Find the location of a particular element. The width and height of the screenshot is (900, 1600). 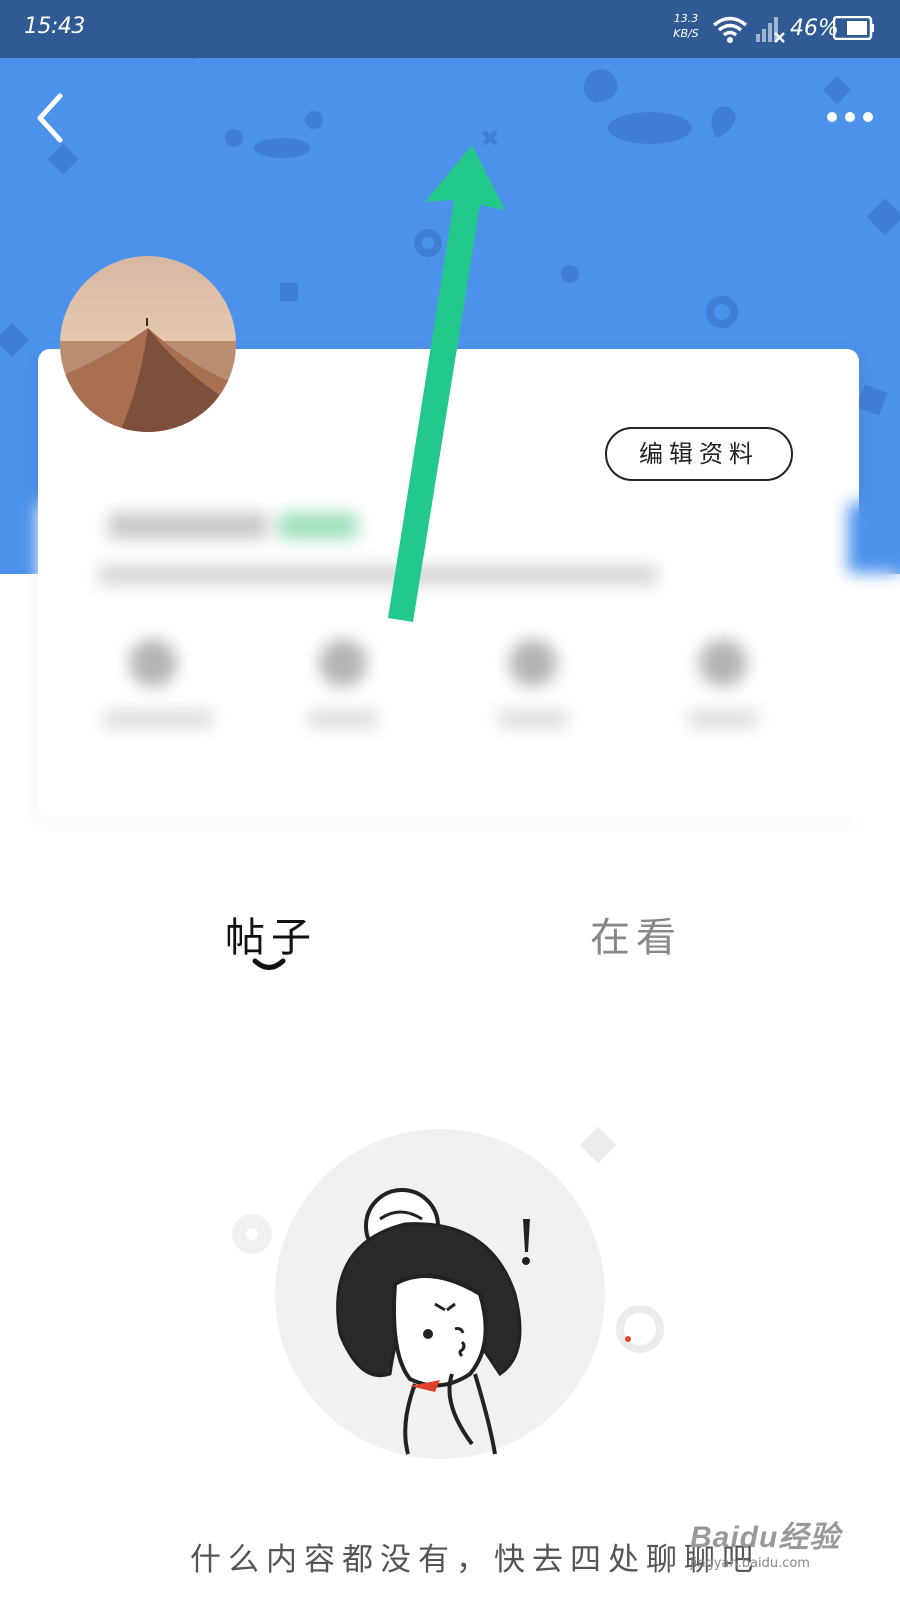

edit-profile-button: 编辑资料 is located at coordinates (699, 454).